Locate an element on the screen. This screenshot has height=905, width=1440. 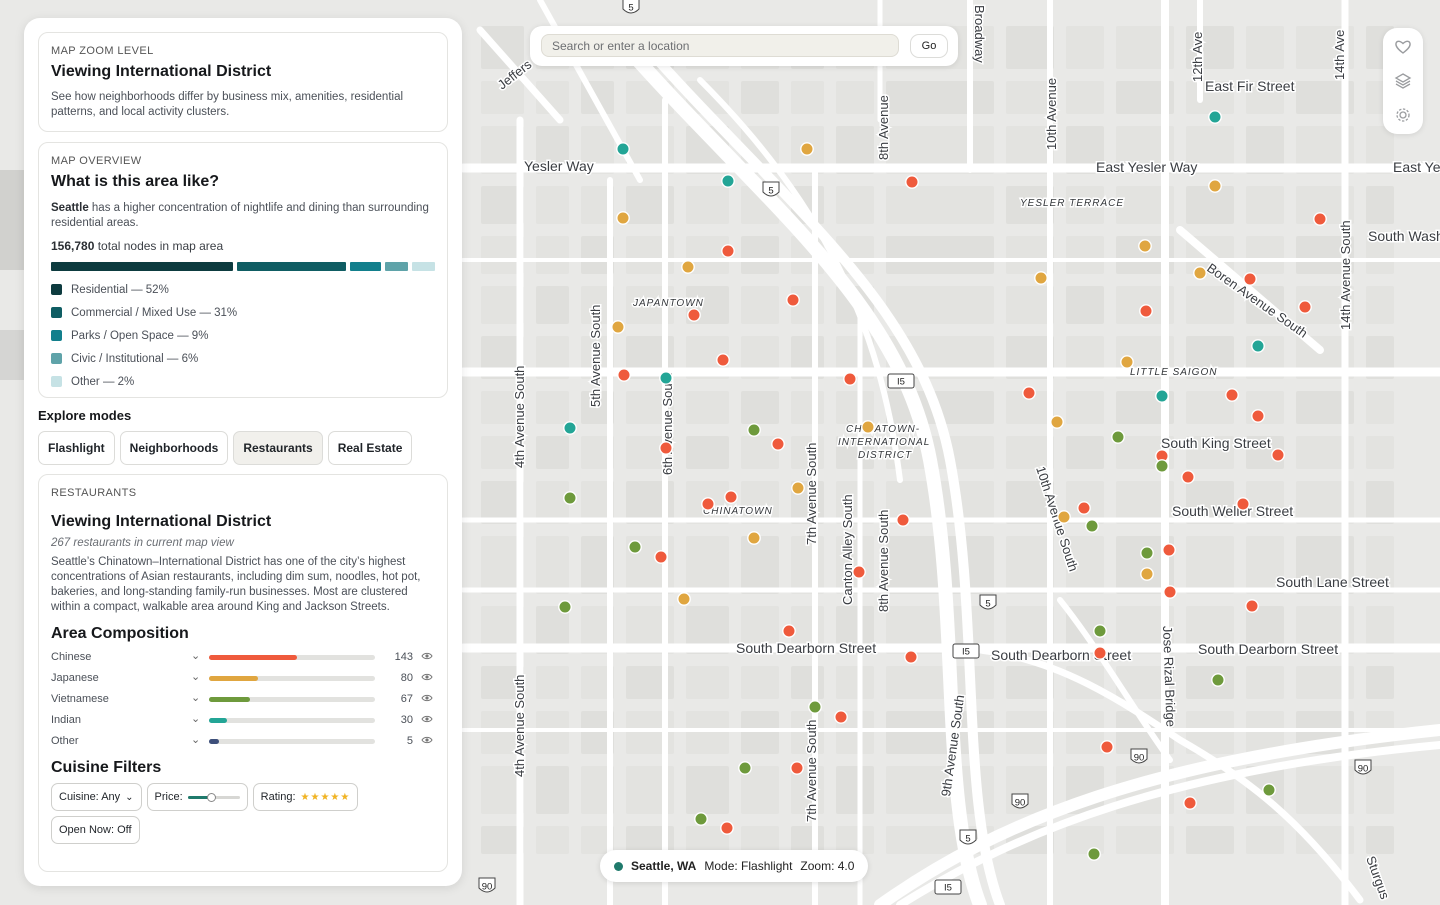
rating-filter: Rating: ★★★★★ is located at coordinates (305, 797).